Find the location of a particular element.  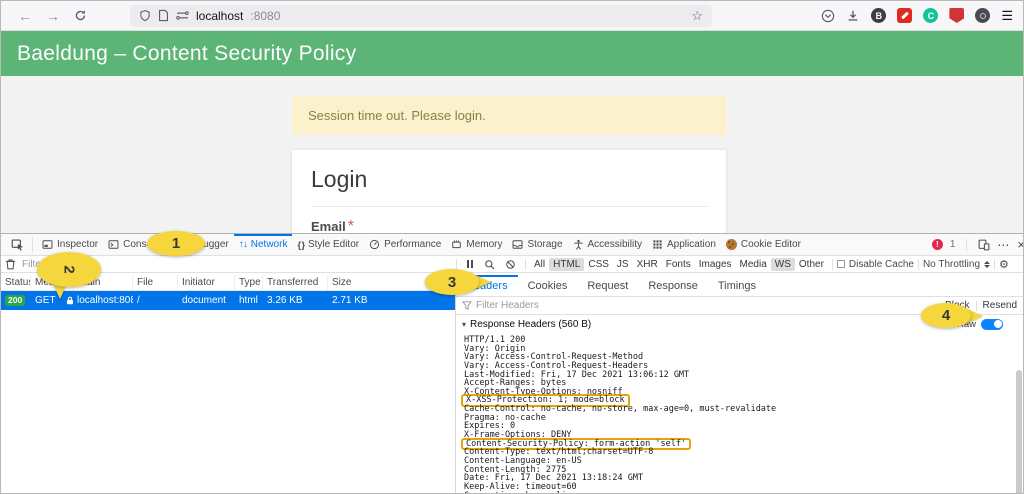

filter-pill-ws: WS is located at coordinates (782, 264).